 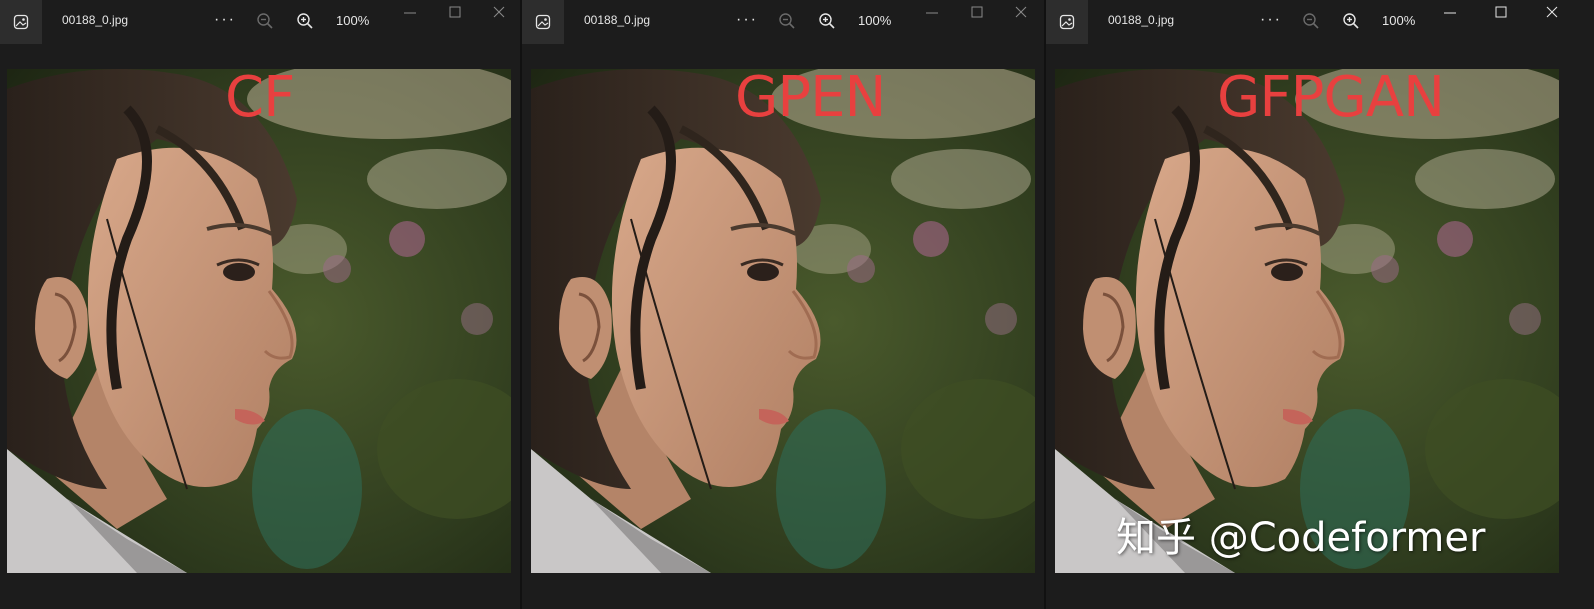 I want to click on method-label: CF, so click(x=260, y=97).